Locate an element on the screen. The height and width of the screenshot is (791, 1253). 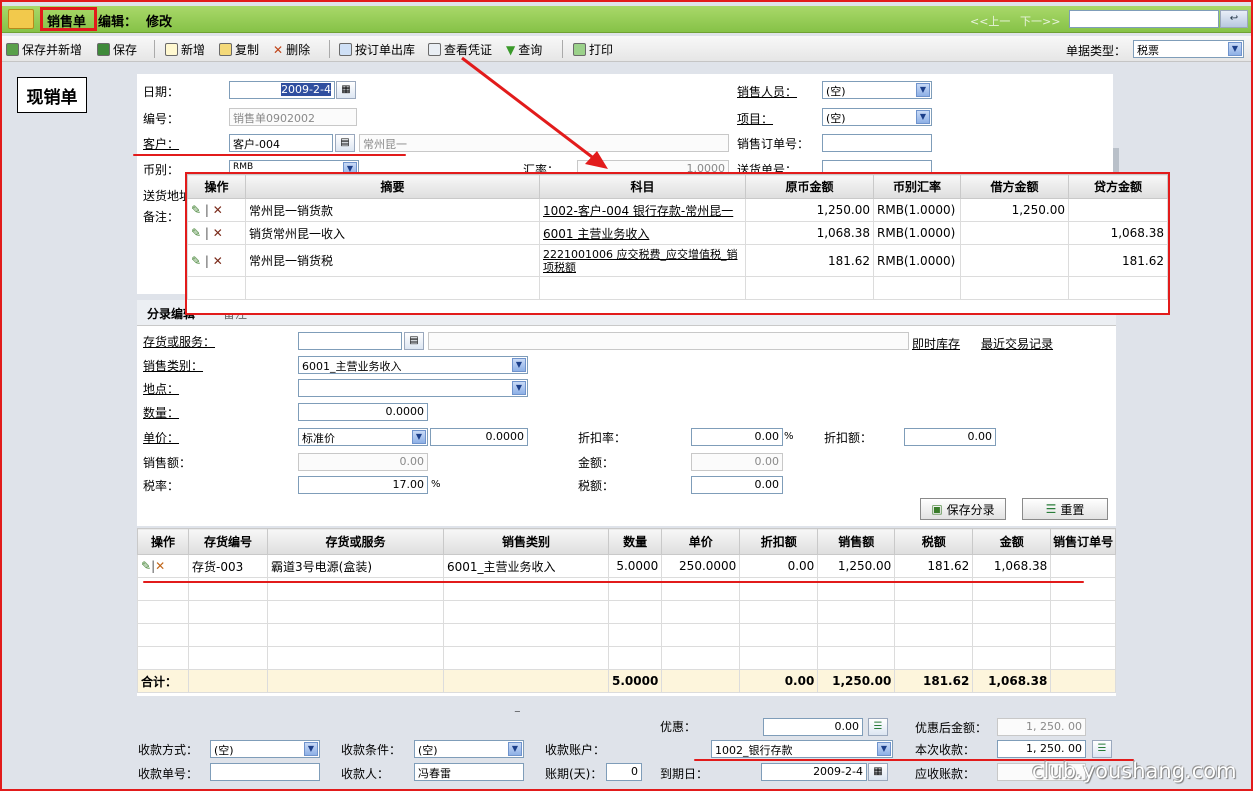
copy-button: 复制 is located at coordinates (239, 49).